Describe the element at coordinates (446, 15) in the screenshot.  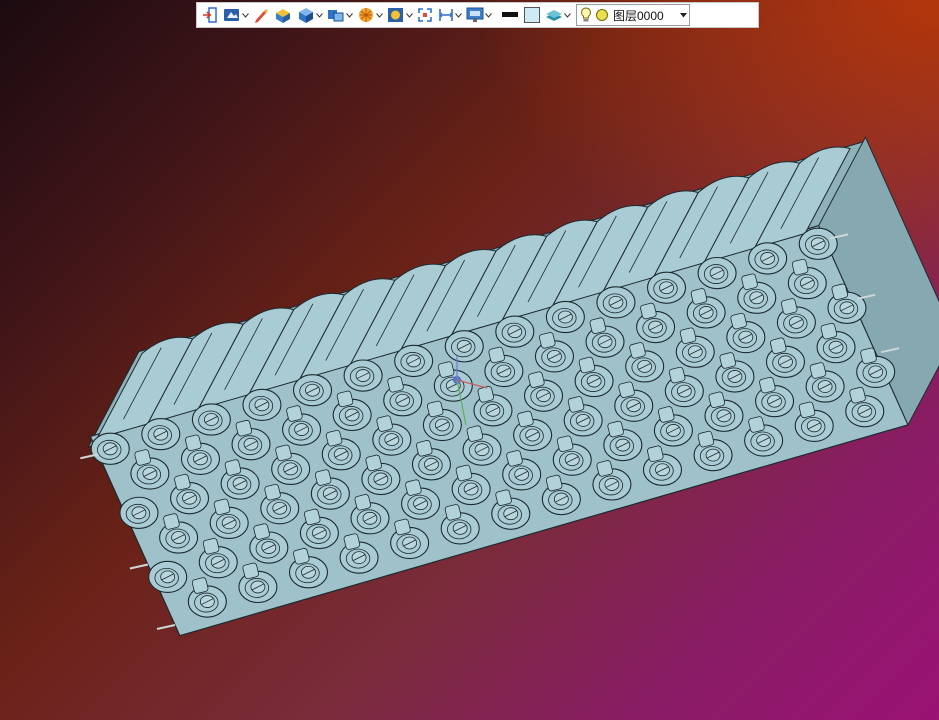
I see `measure-icon` at that location.